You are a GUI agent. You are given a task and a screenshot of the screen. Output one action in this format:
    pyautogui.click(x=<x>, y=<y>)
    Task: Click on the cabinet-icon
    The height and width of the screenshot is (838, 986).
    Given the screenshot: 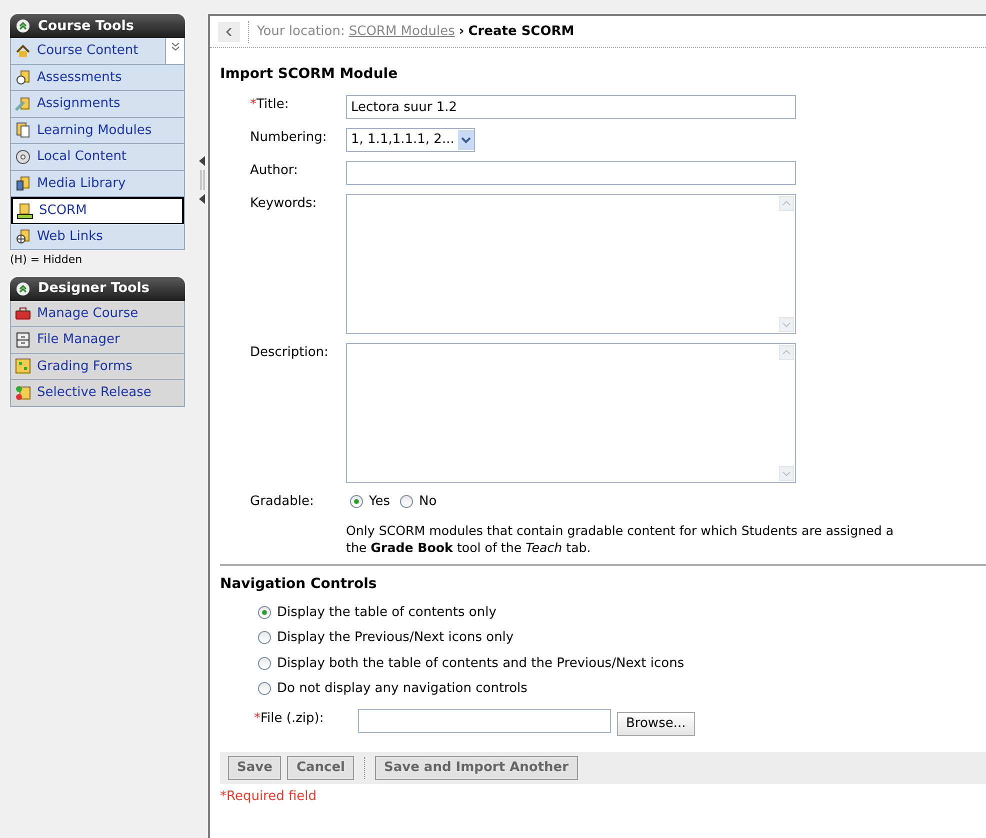 What is the action you would take?
    pyautogui.click(x=23, y=340)
    